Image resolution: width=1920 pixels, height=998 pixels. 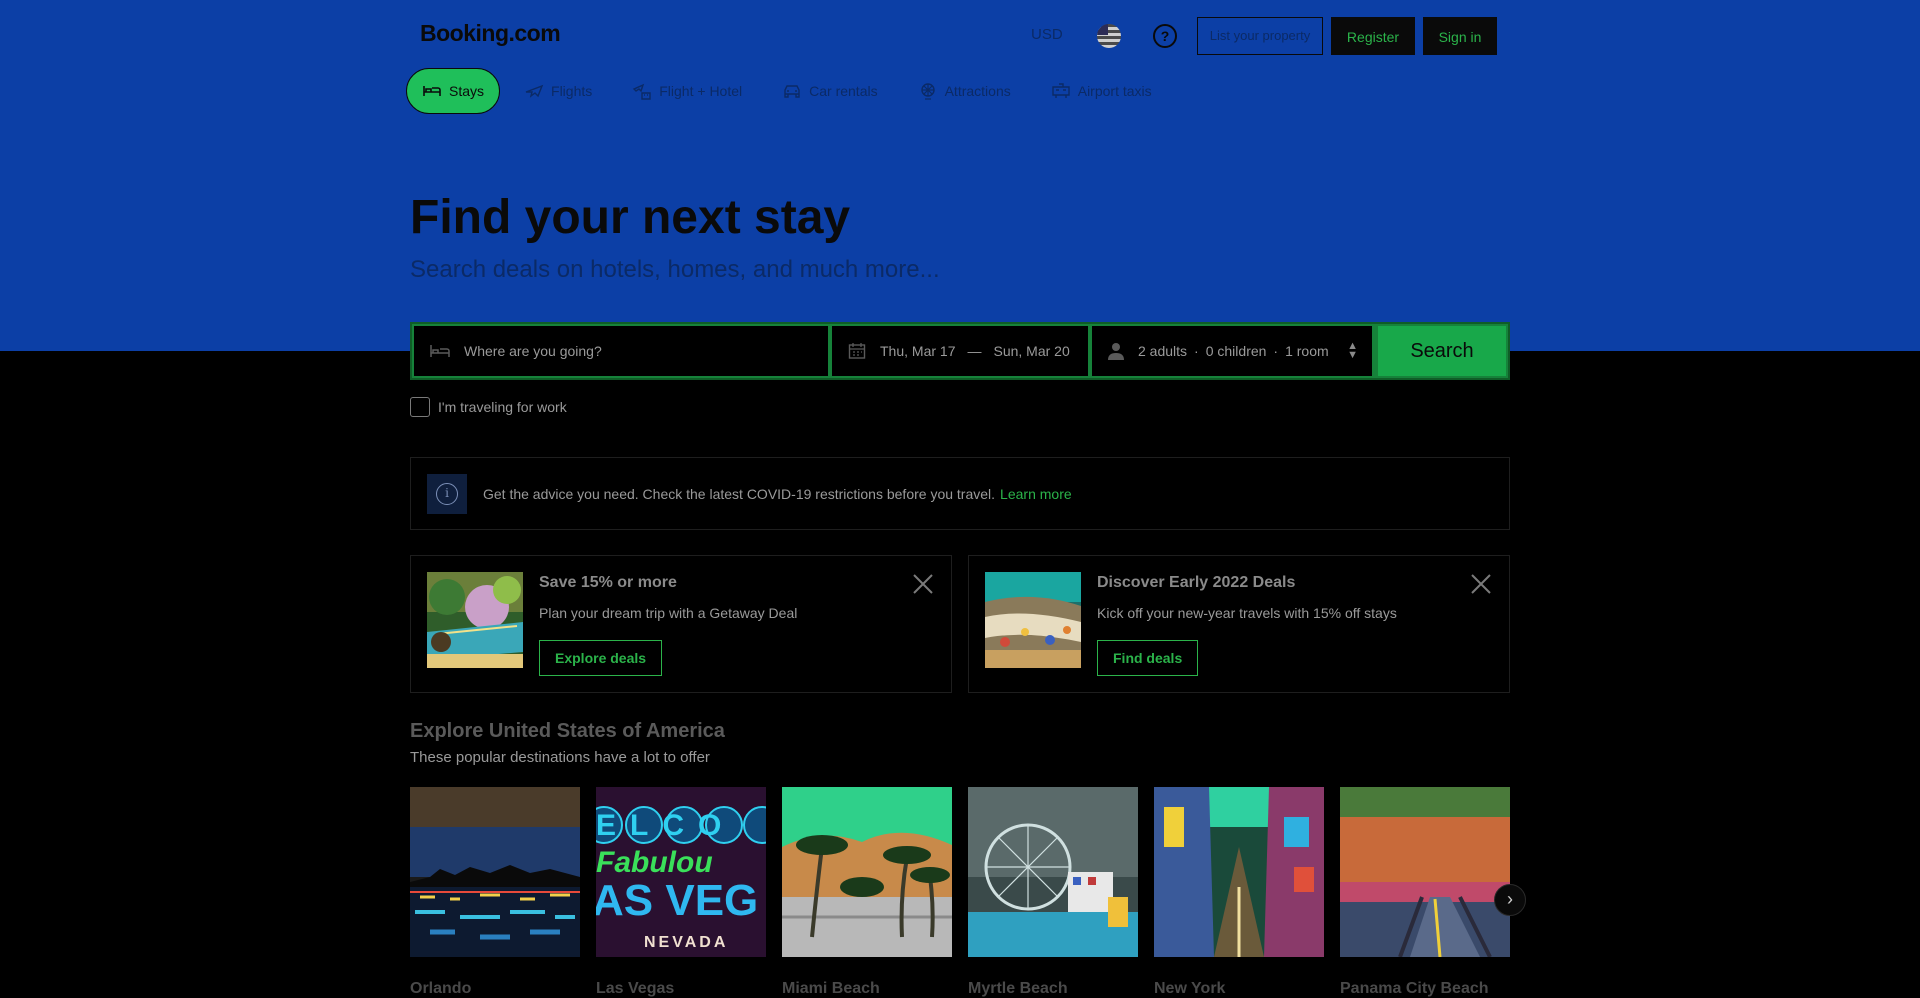 I want to click on destination-card-miami-beach: Miami Beach, so click(x=867, y=892).